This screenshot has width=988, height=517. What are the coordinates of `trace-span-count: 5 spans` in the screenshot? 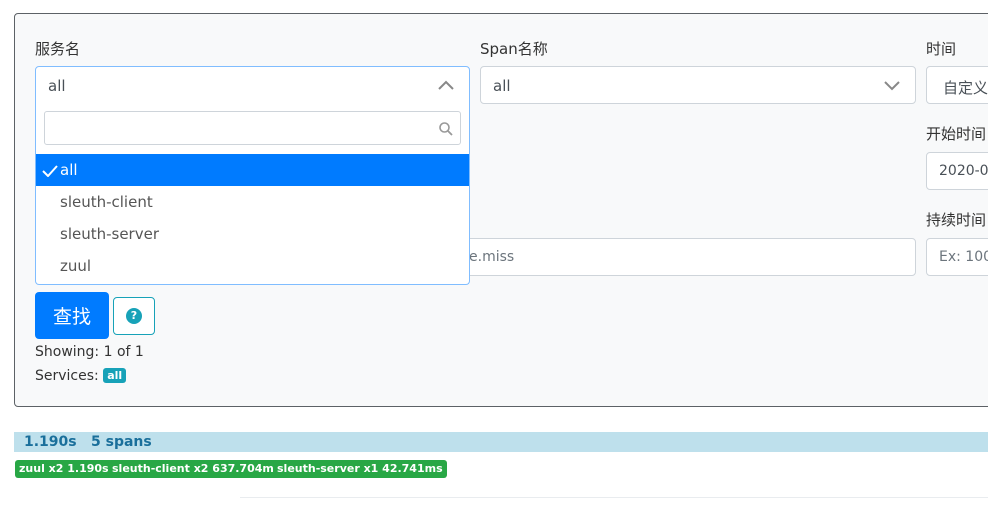 It's located at (121, 442).